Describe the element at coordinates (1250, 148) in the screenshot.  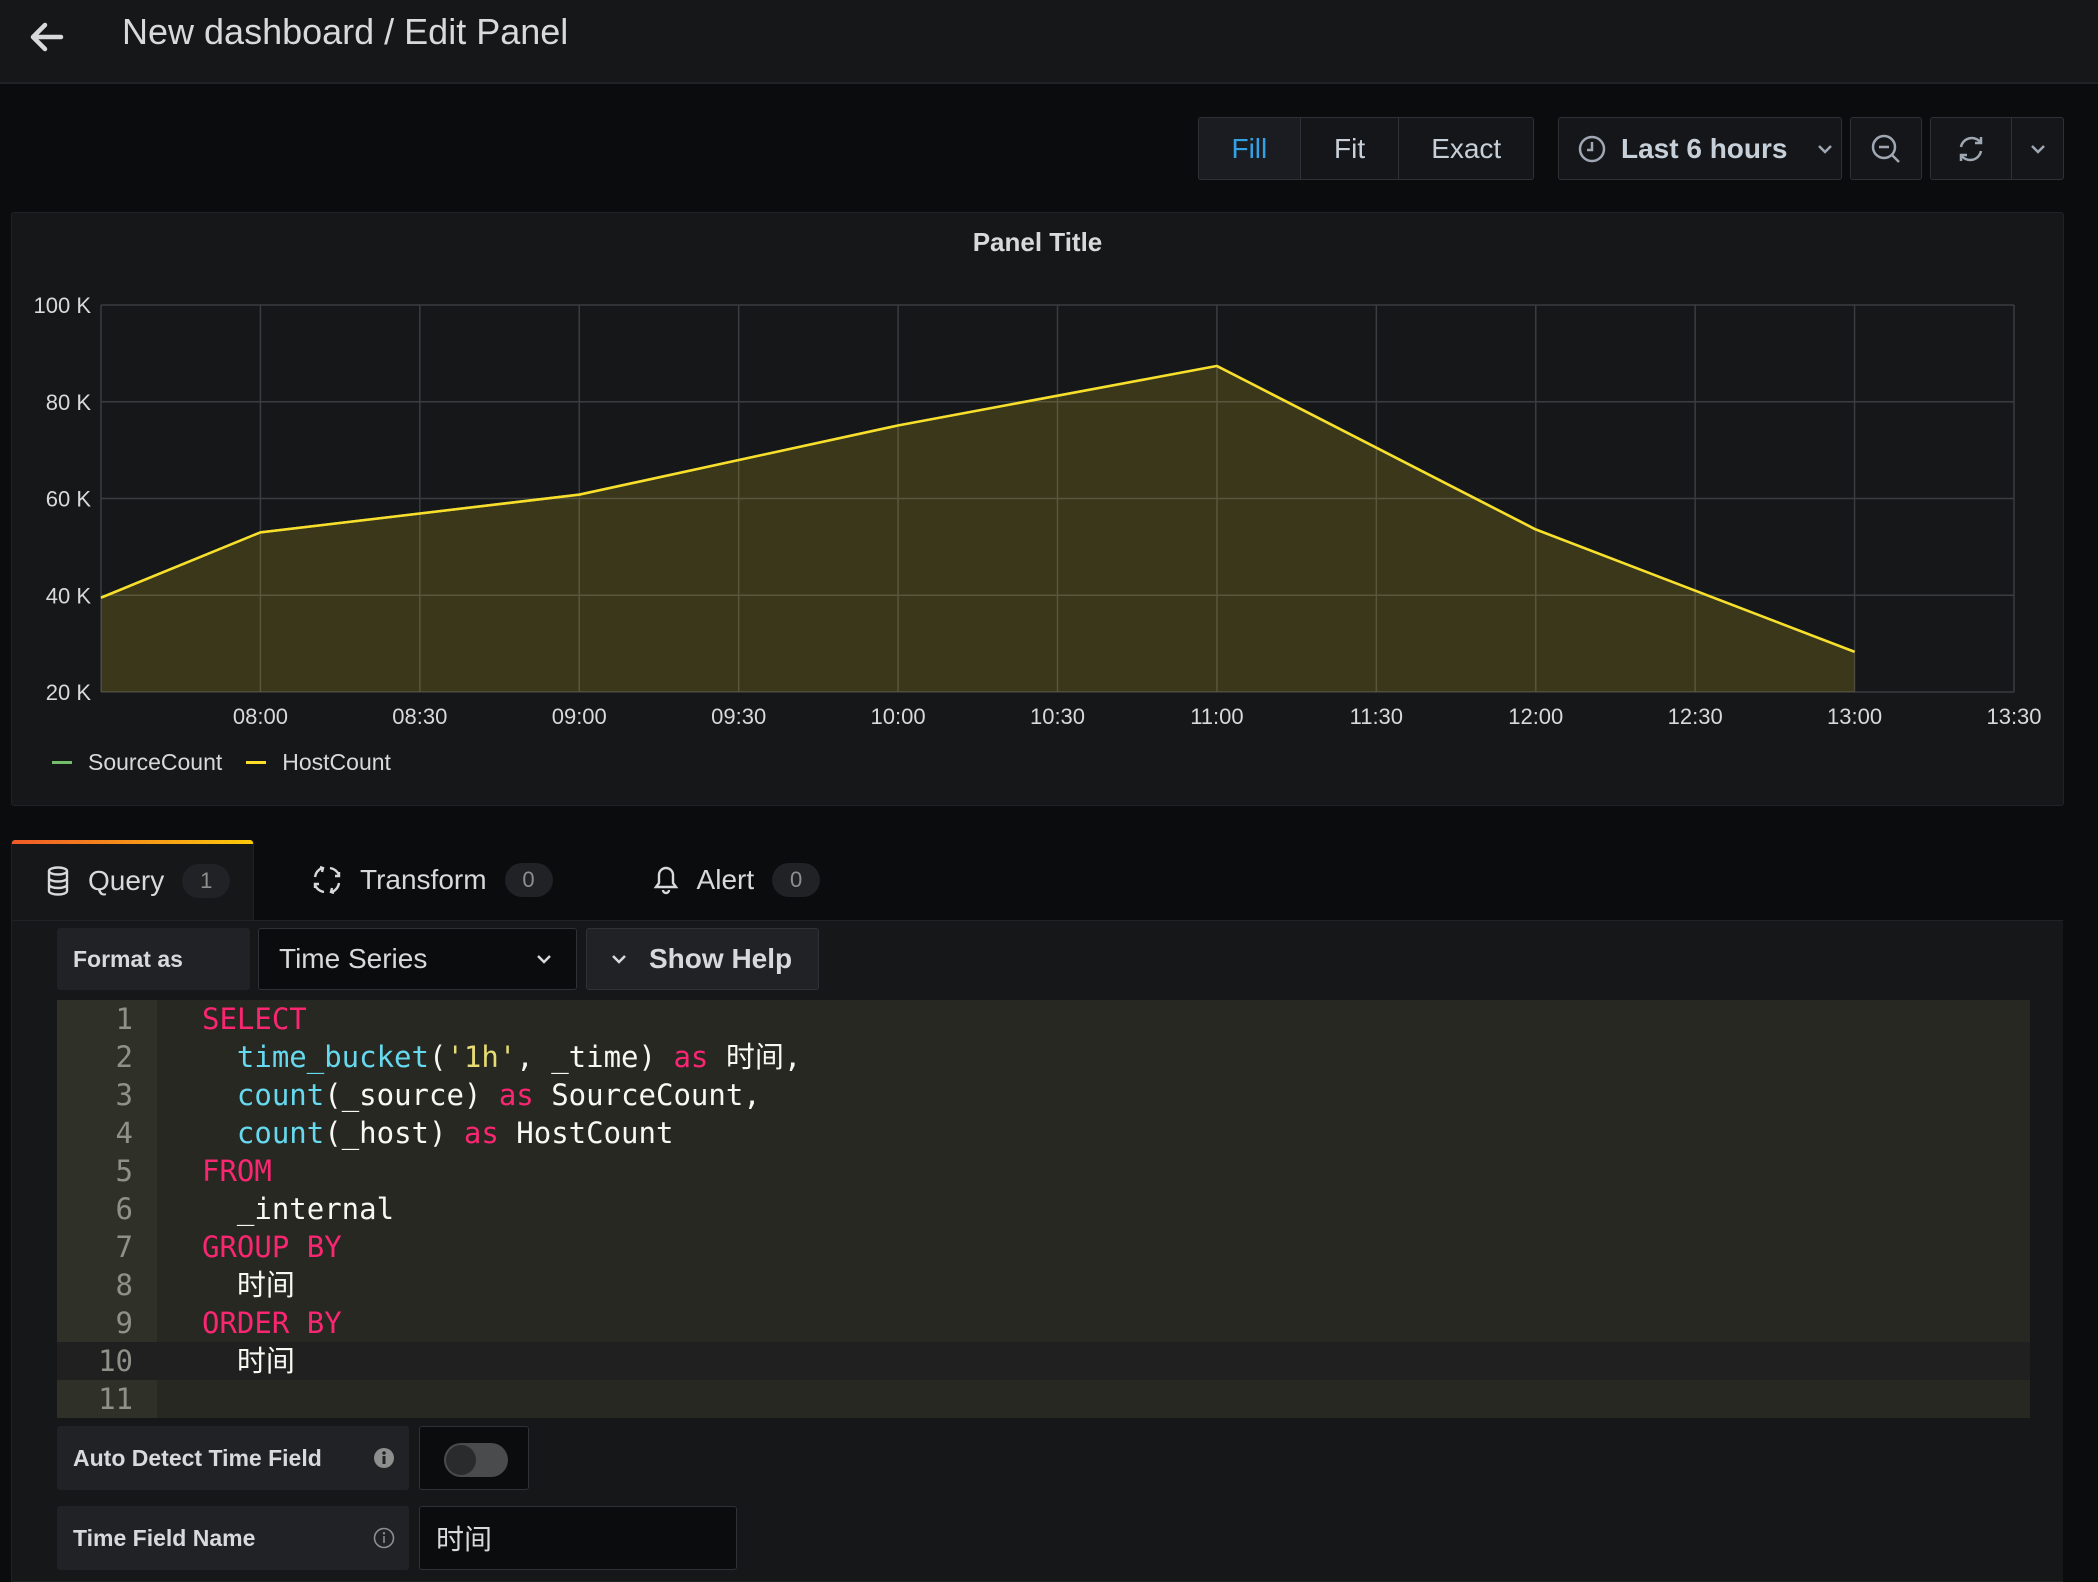
I see `fill-button: Fill` at that location.